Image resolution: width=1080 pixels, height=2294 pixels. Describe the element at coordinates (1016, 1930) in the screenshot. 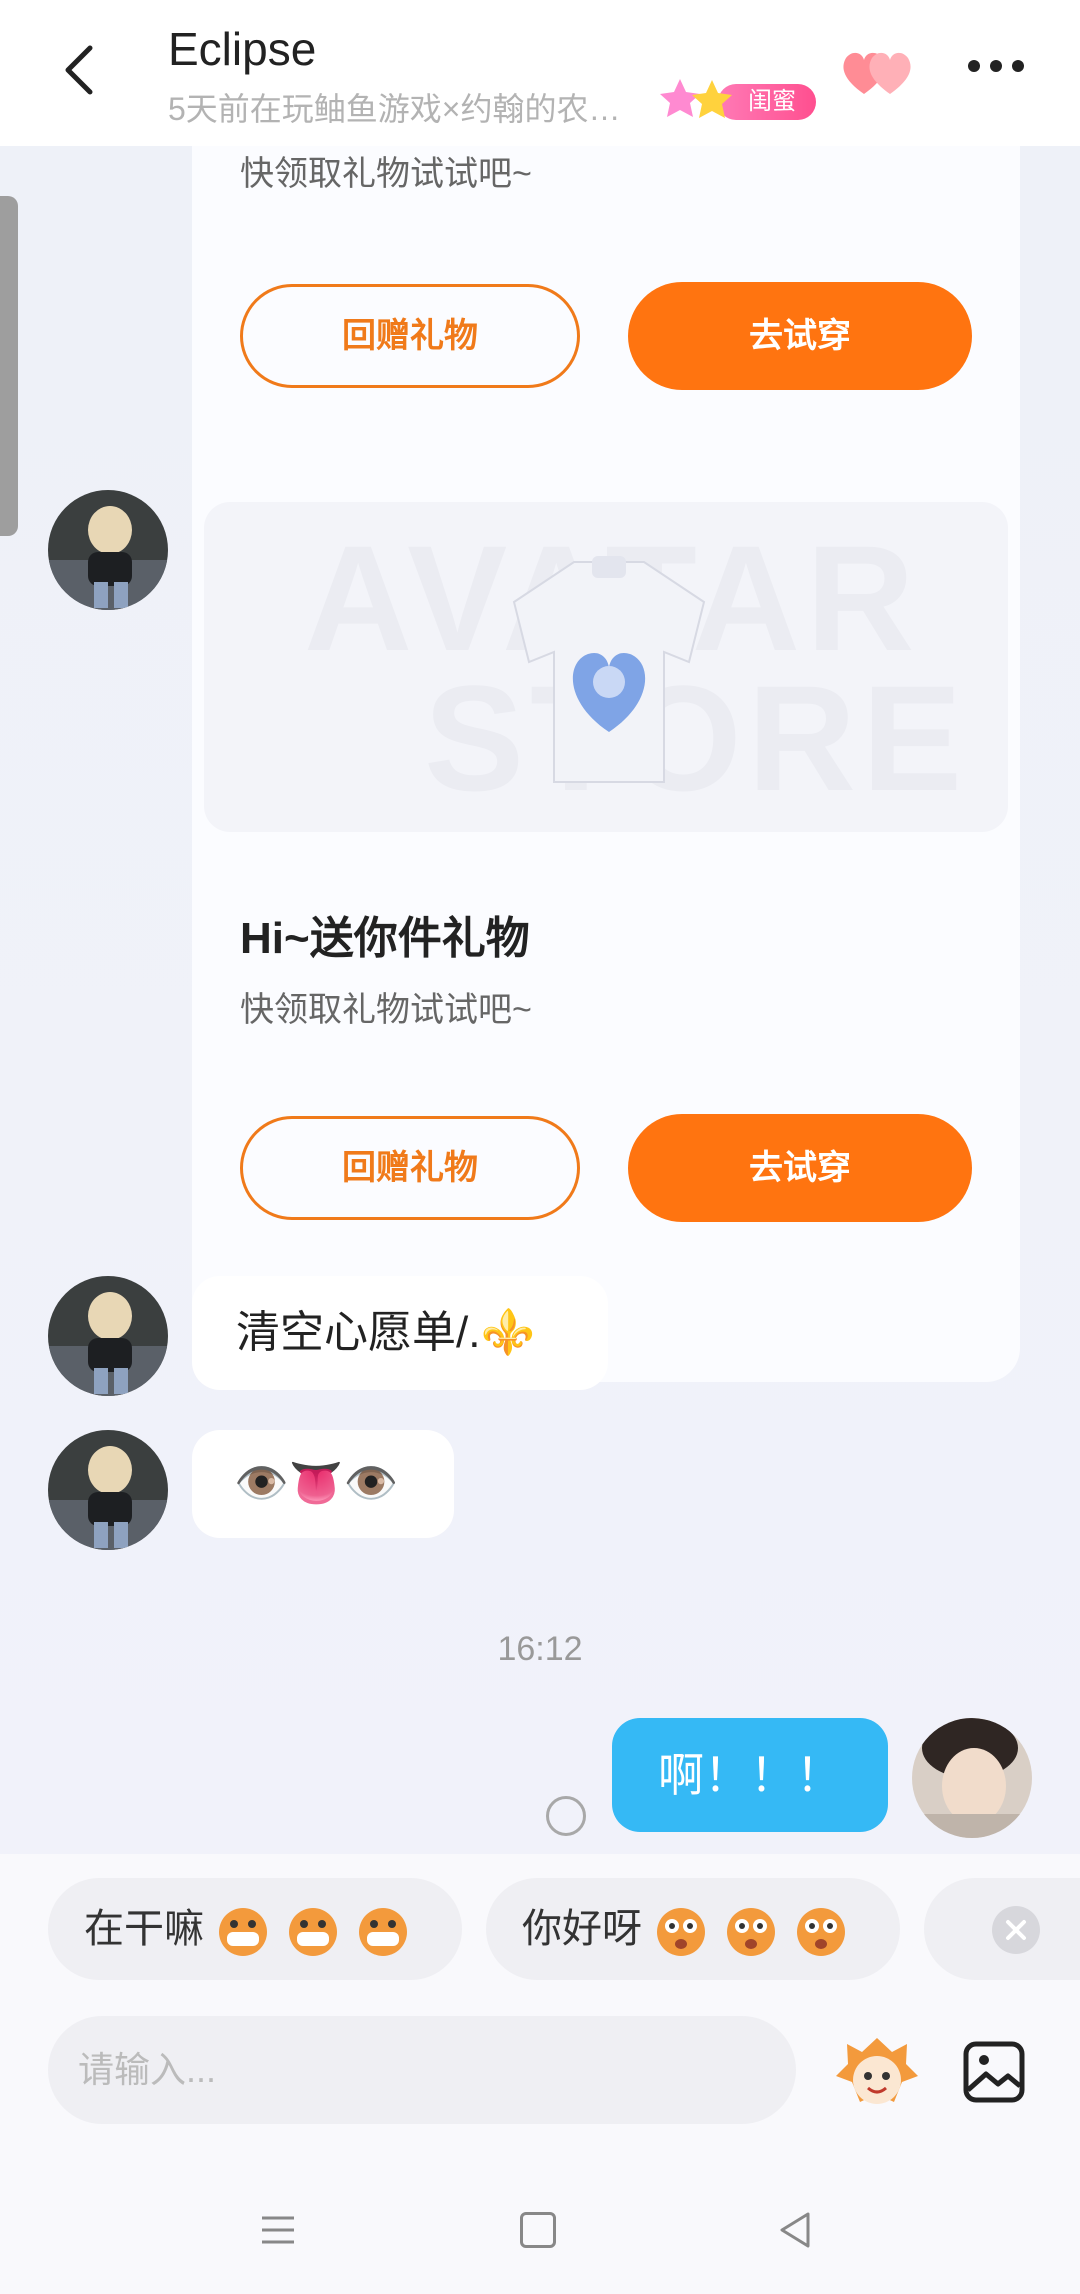

I see `close-icon` at that location.